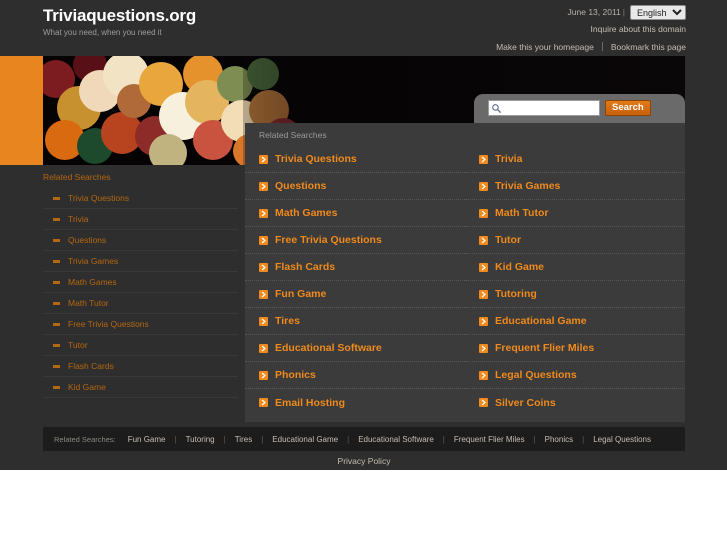  What do you see at coordinates (91, 366) in the screenshot?
I see `sidebar-item-label: Flash Cards` at bounding box center [91, 366].